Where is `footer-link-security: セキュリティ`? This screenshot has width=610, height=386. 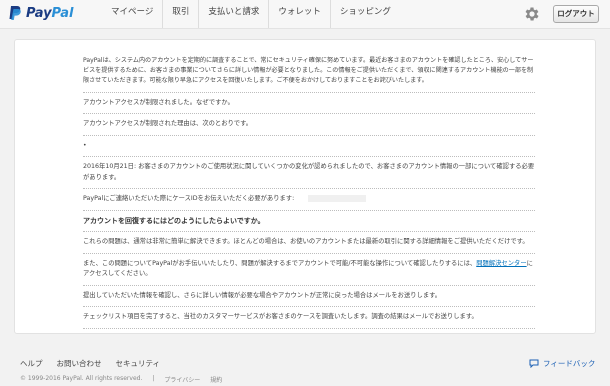
footer-link-security: セキュリティ is located at coordinates (138, 363).